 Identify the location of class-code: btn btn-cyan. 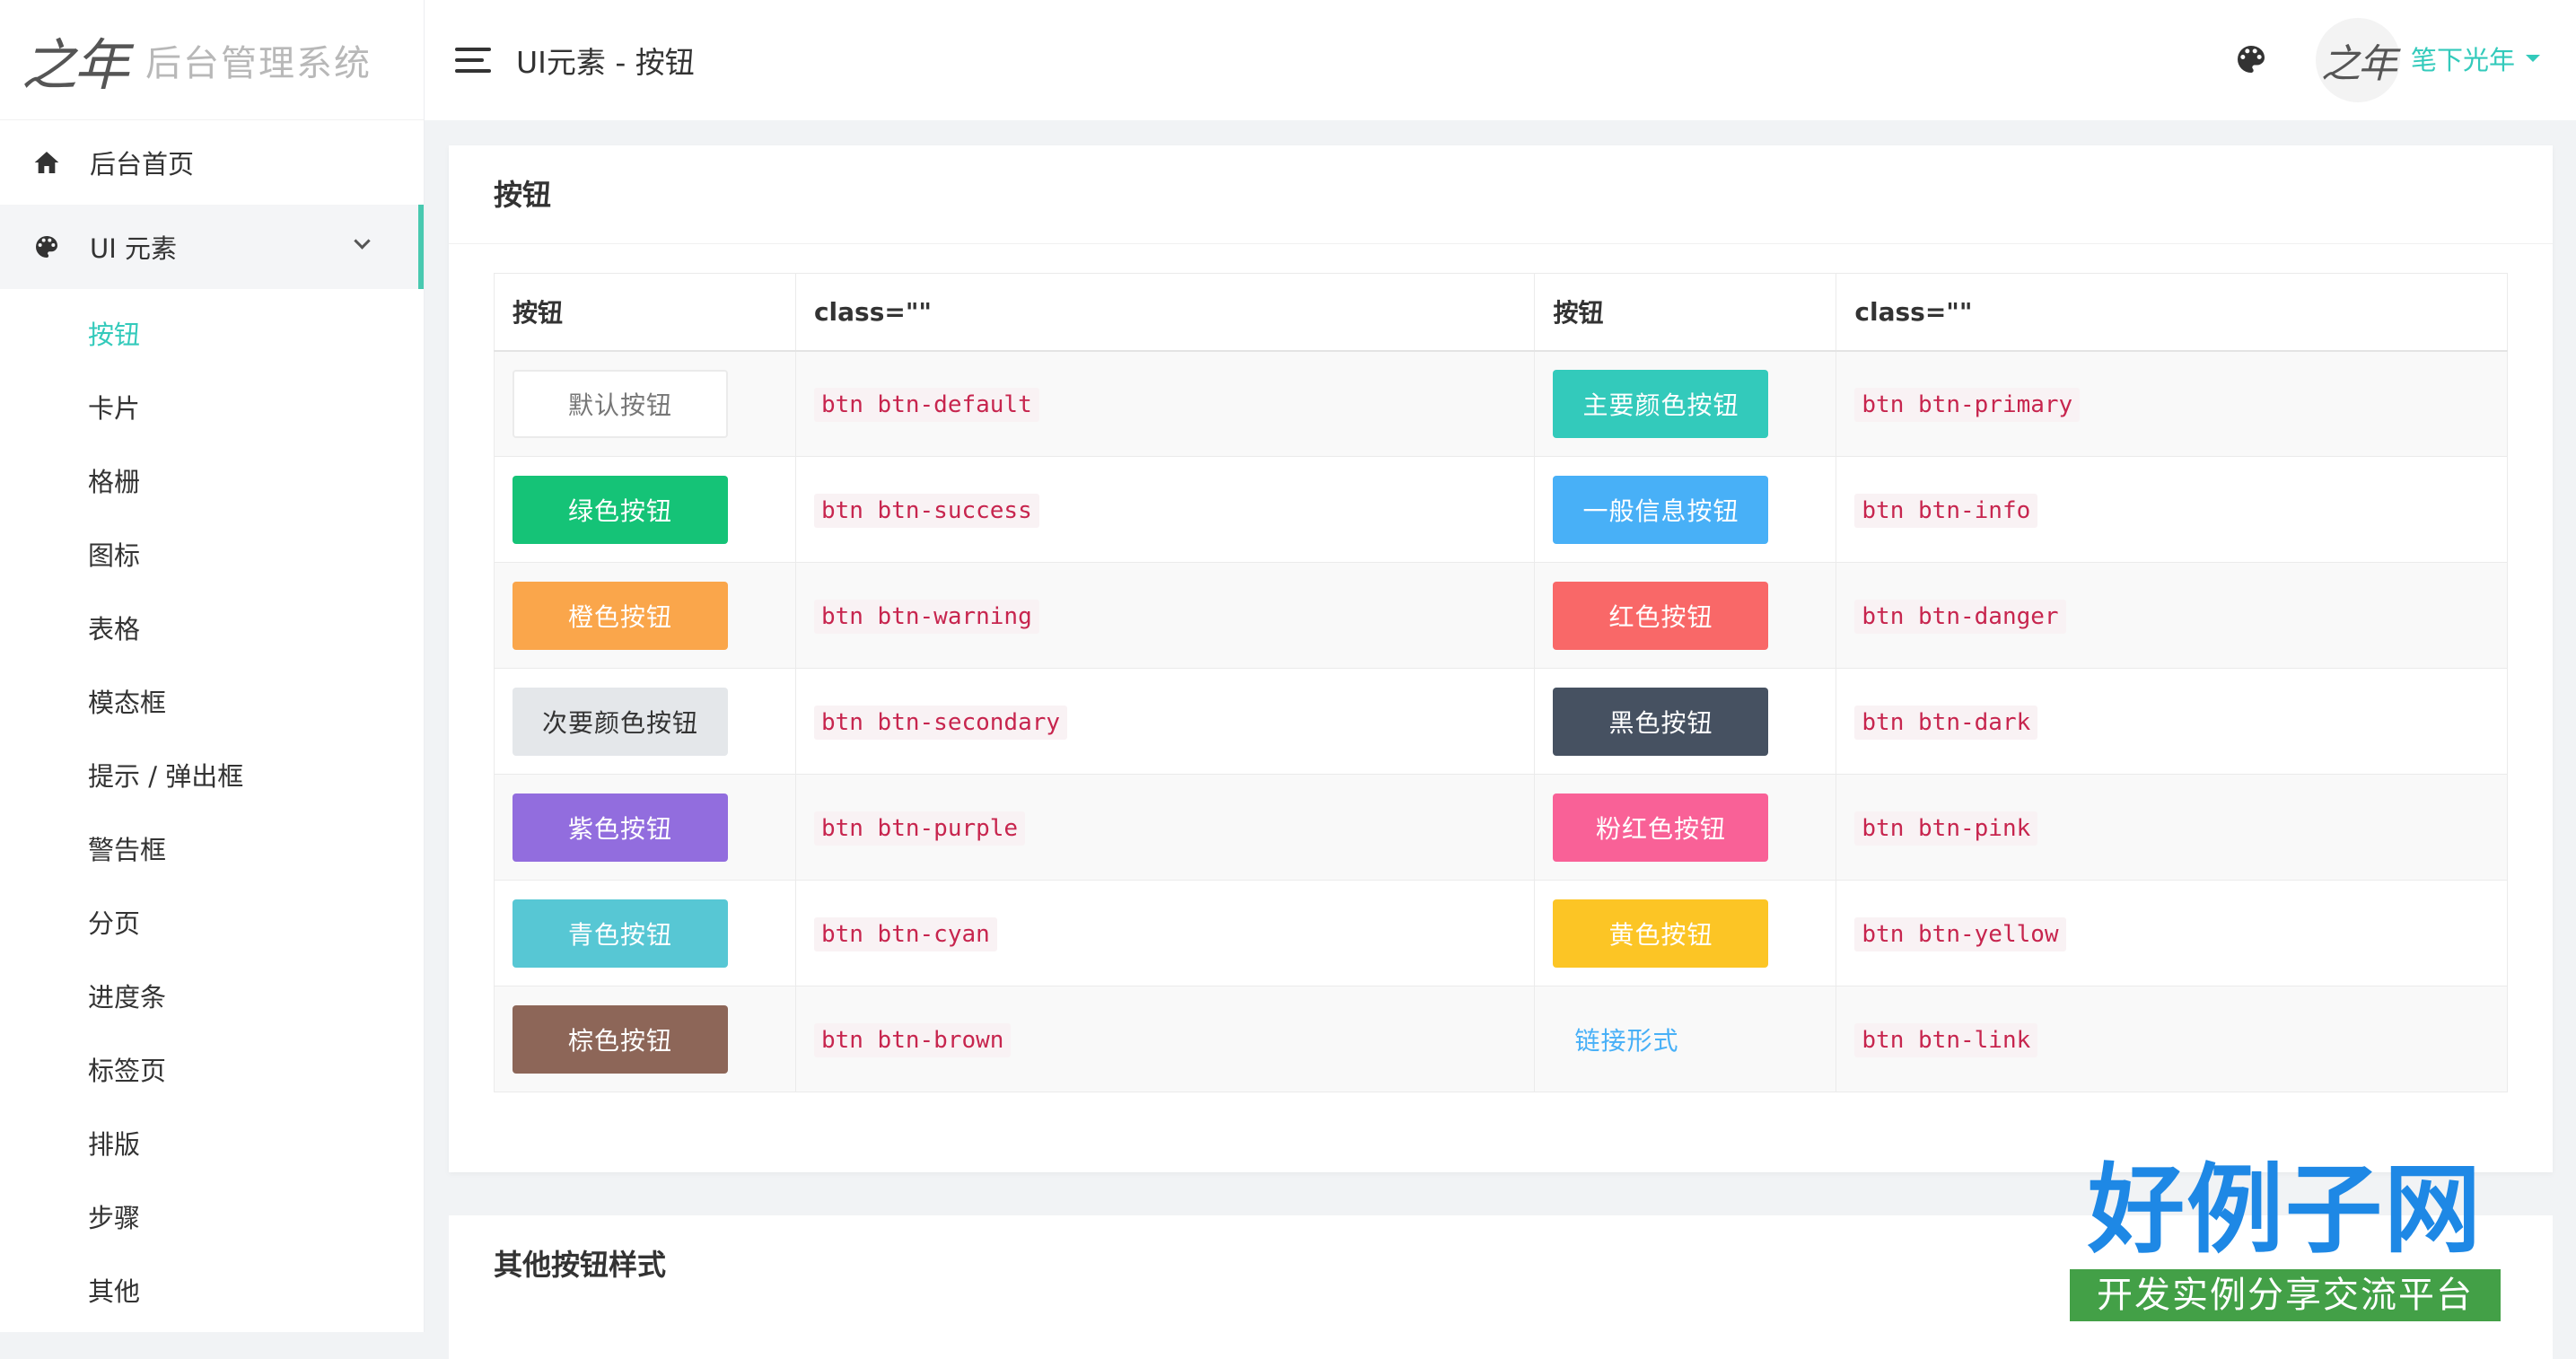
(905, 934).